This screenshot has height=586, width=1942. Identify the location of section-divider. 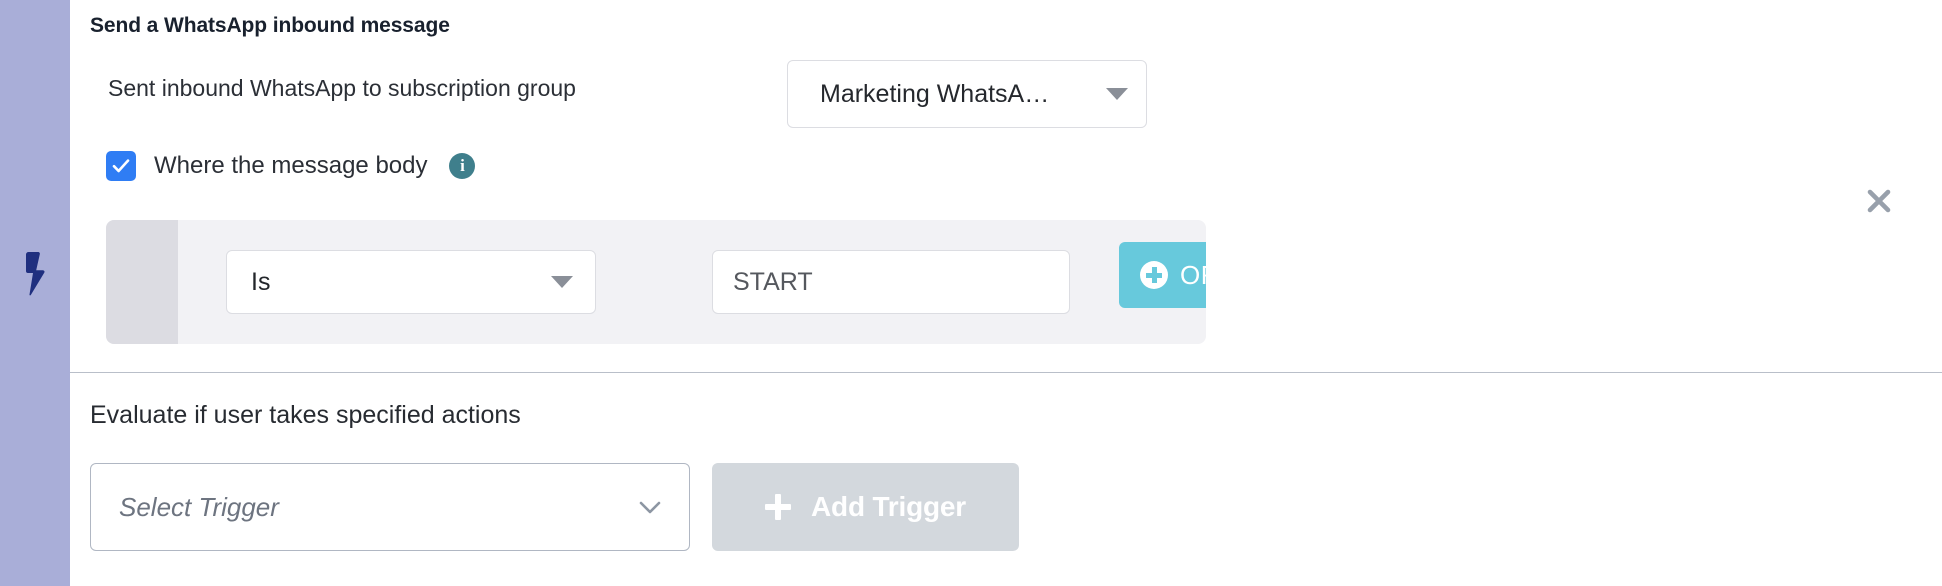
(1006, 372).